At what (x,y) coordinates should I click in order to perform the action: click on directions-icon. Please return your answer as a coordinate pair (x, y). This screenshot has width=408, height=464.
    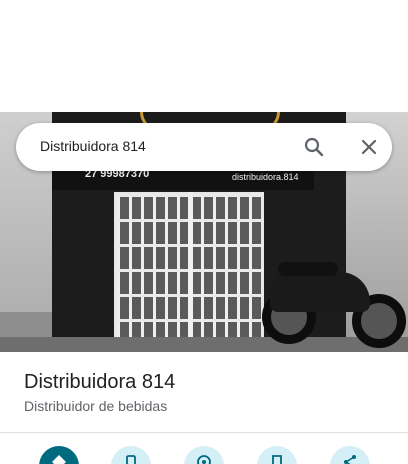
    Looking at the image, I should click on (59, 459).